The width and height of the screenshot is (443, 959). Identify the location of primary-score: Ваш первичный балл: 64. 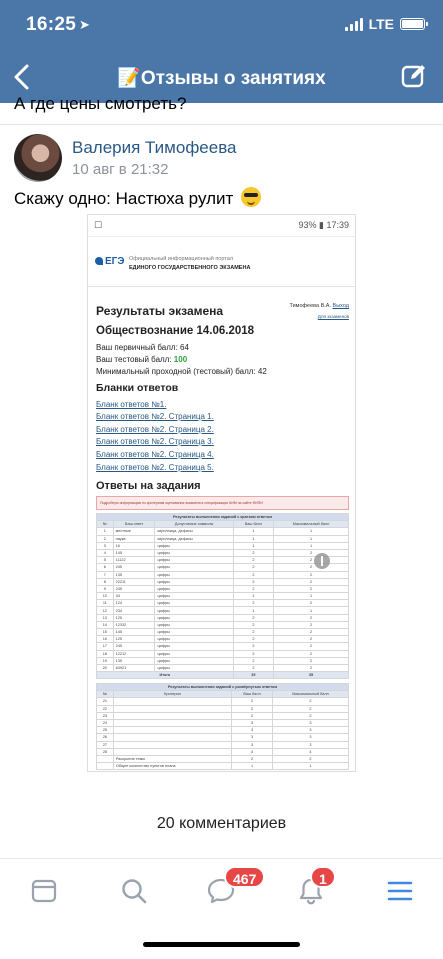
(142, 347).